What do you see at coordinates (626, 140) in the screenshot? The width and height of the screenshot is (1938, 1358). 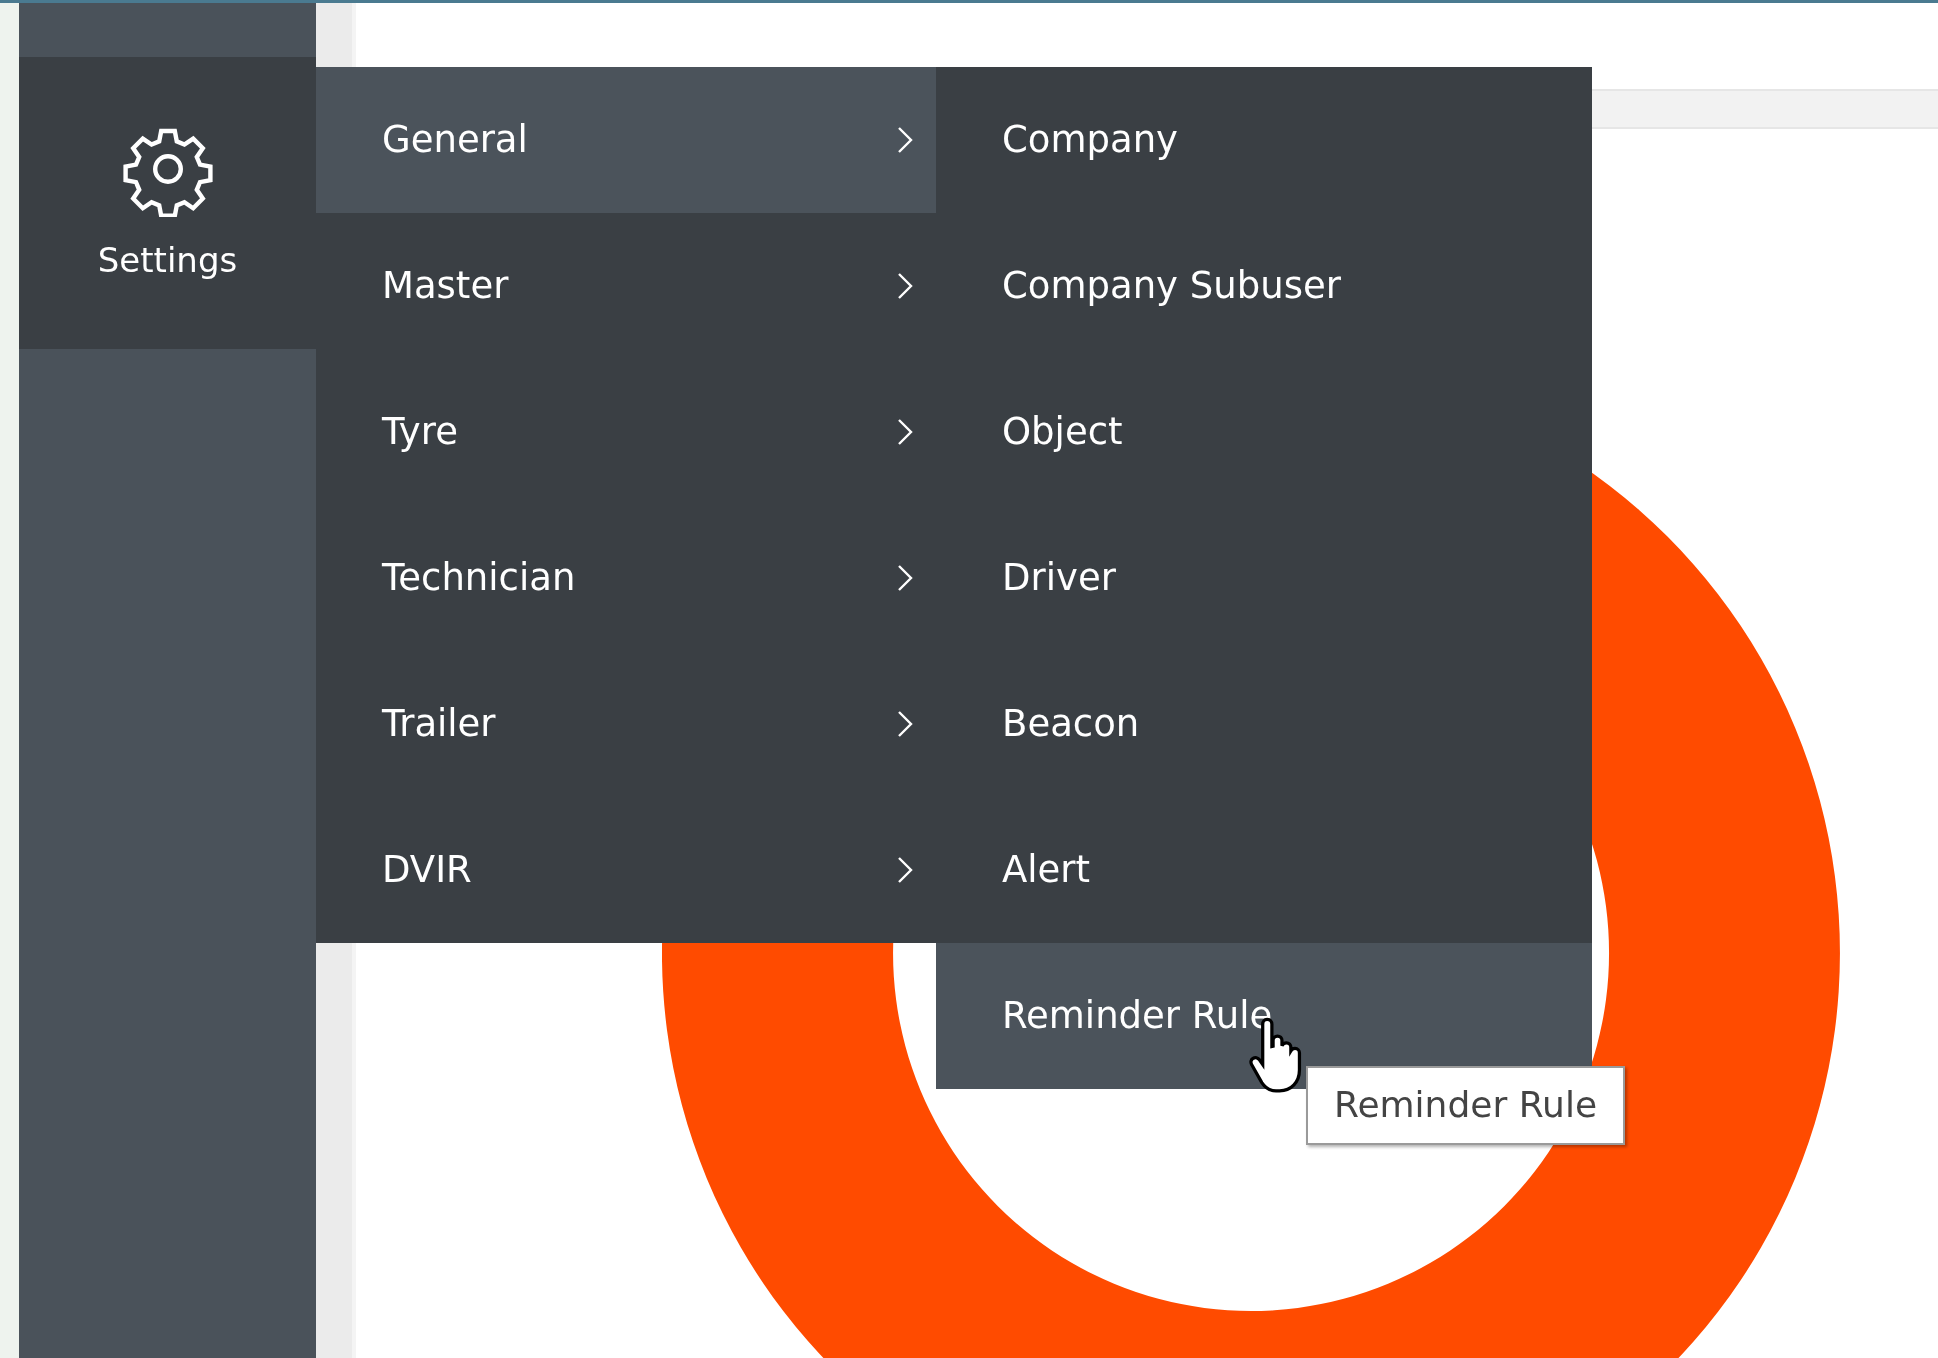 I see `menu-item: General` at bounding box center [626, 140].